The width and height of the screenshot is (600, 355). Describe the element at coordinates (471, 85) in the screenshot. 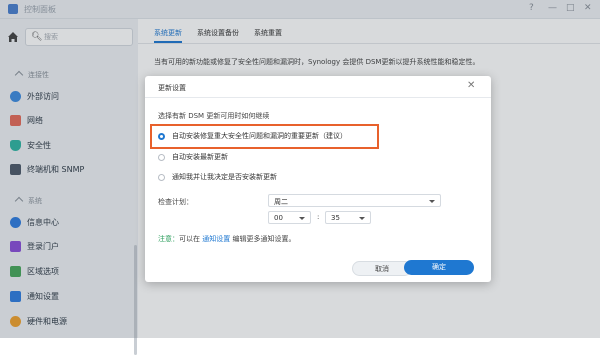

I see `close-icon: ✕` at that location.